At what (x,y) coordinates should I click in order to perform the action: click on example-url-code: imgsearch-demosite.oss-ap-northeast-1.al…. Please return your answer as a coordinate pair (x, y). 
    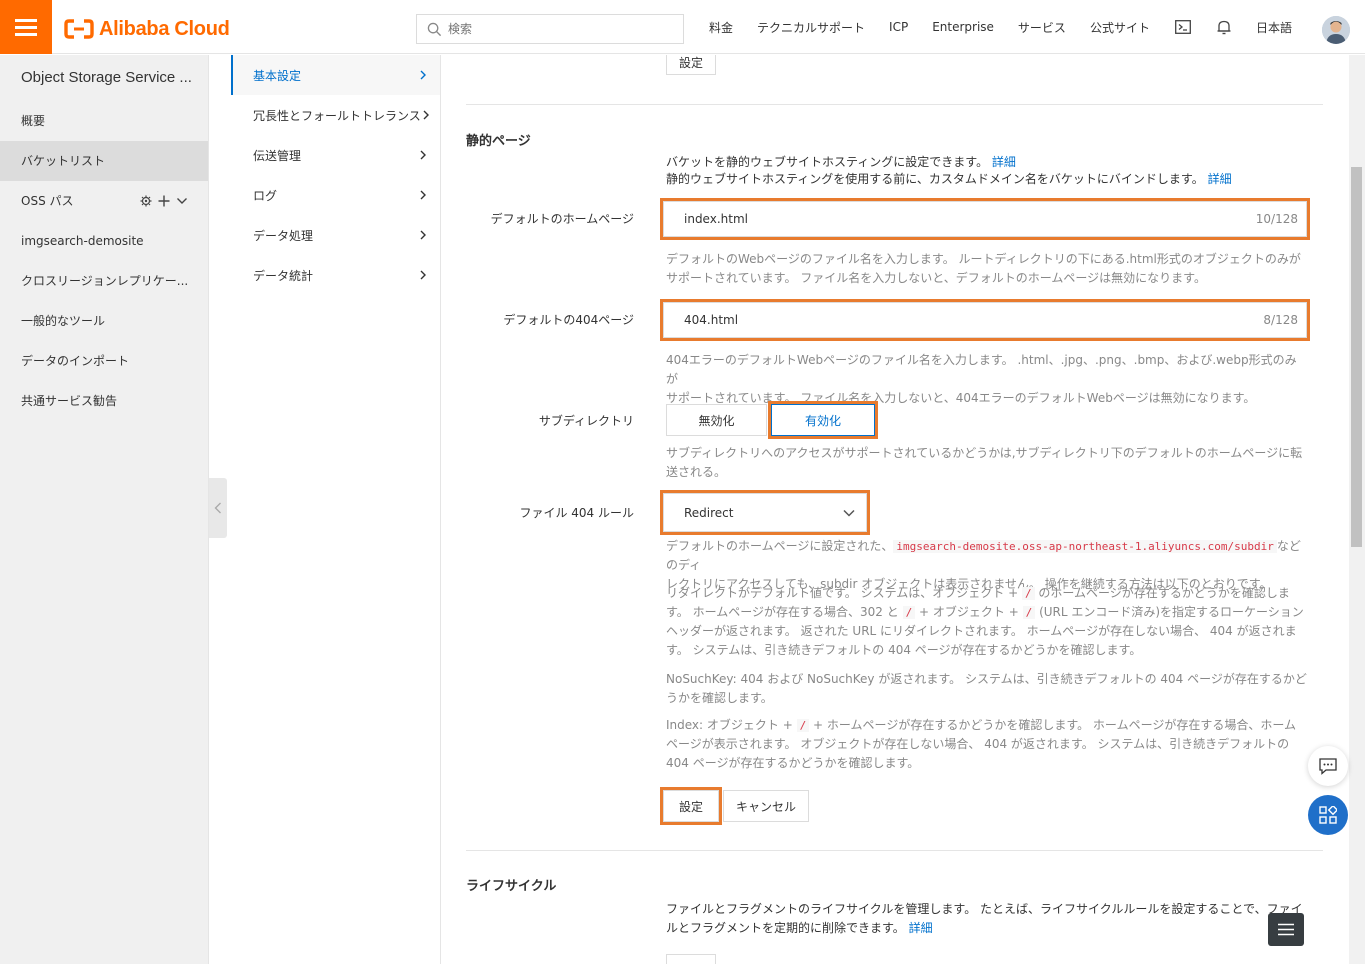
    Looking at the image, I should click on (1085, 546).